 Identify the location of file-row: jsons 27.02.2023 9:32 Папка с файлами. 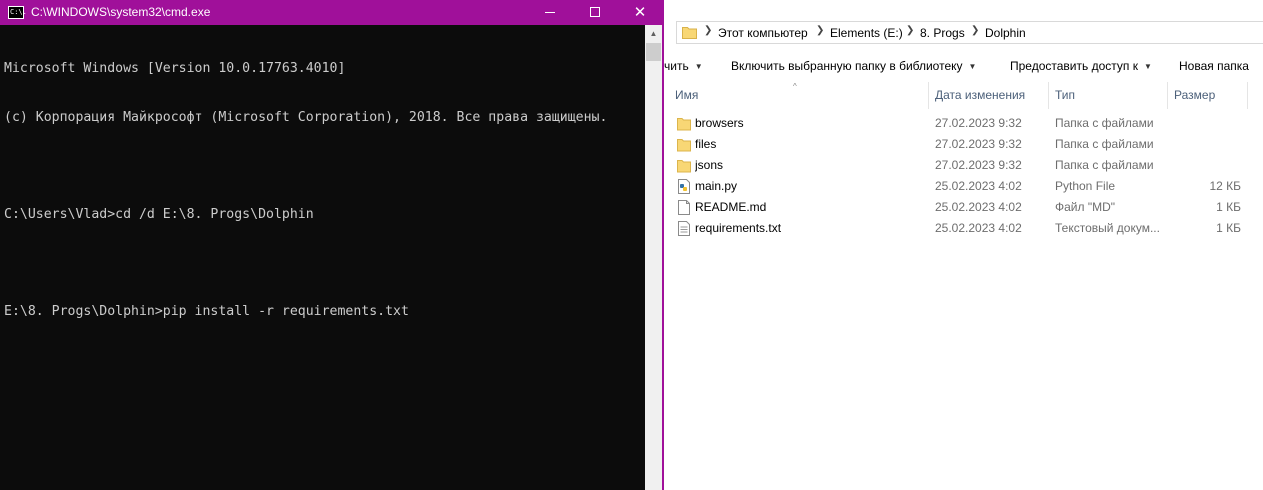
(963, 165).